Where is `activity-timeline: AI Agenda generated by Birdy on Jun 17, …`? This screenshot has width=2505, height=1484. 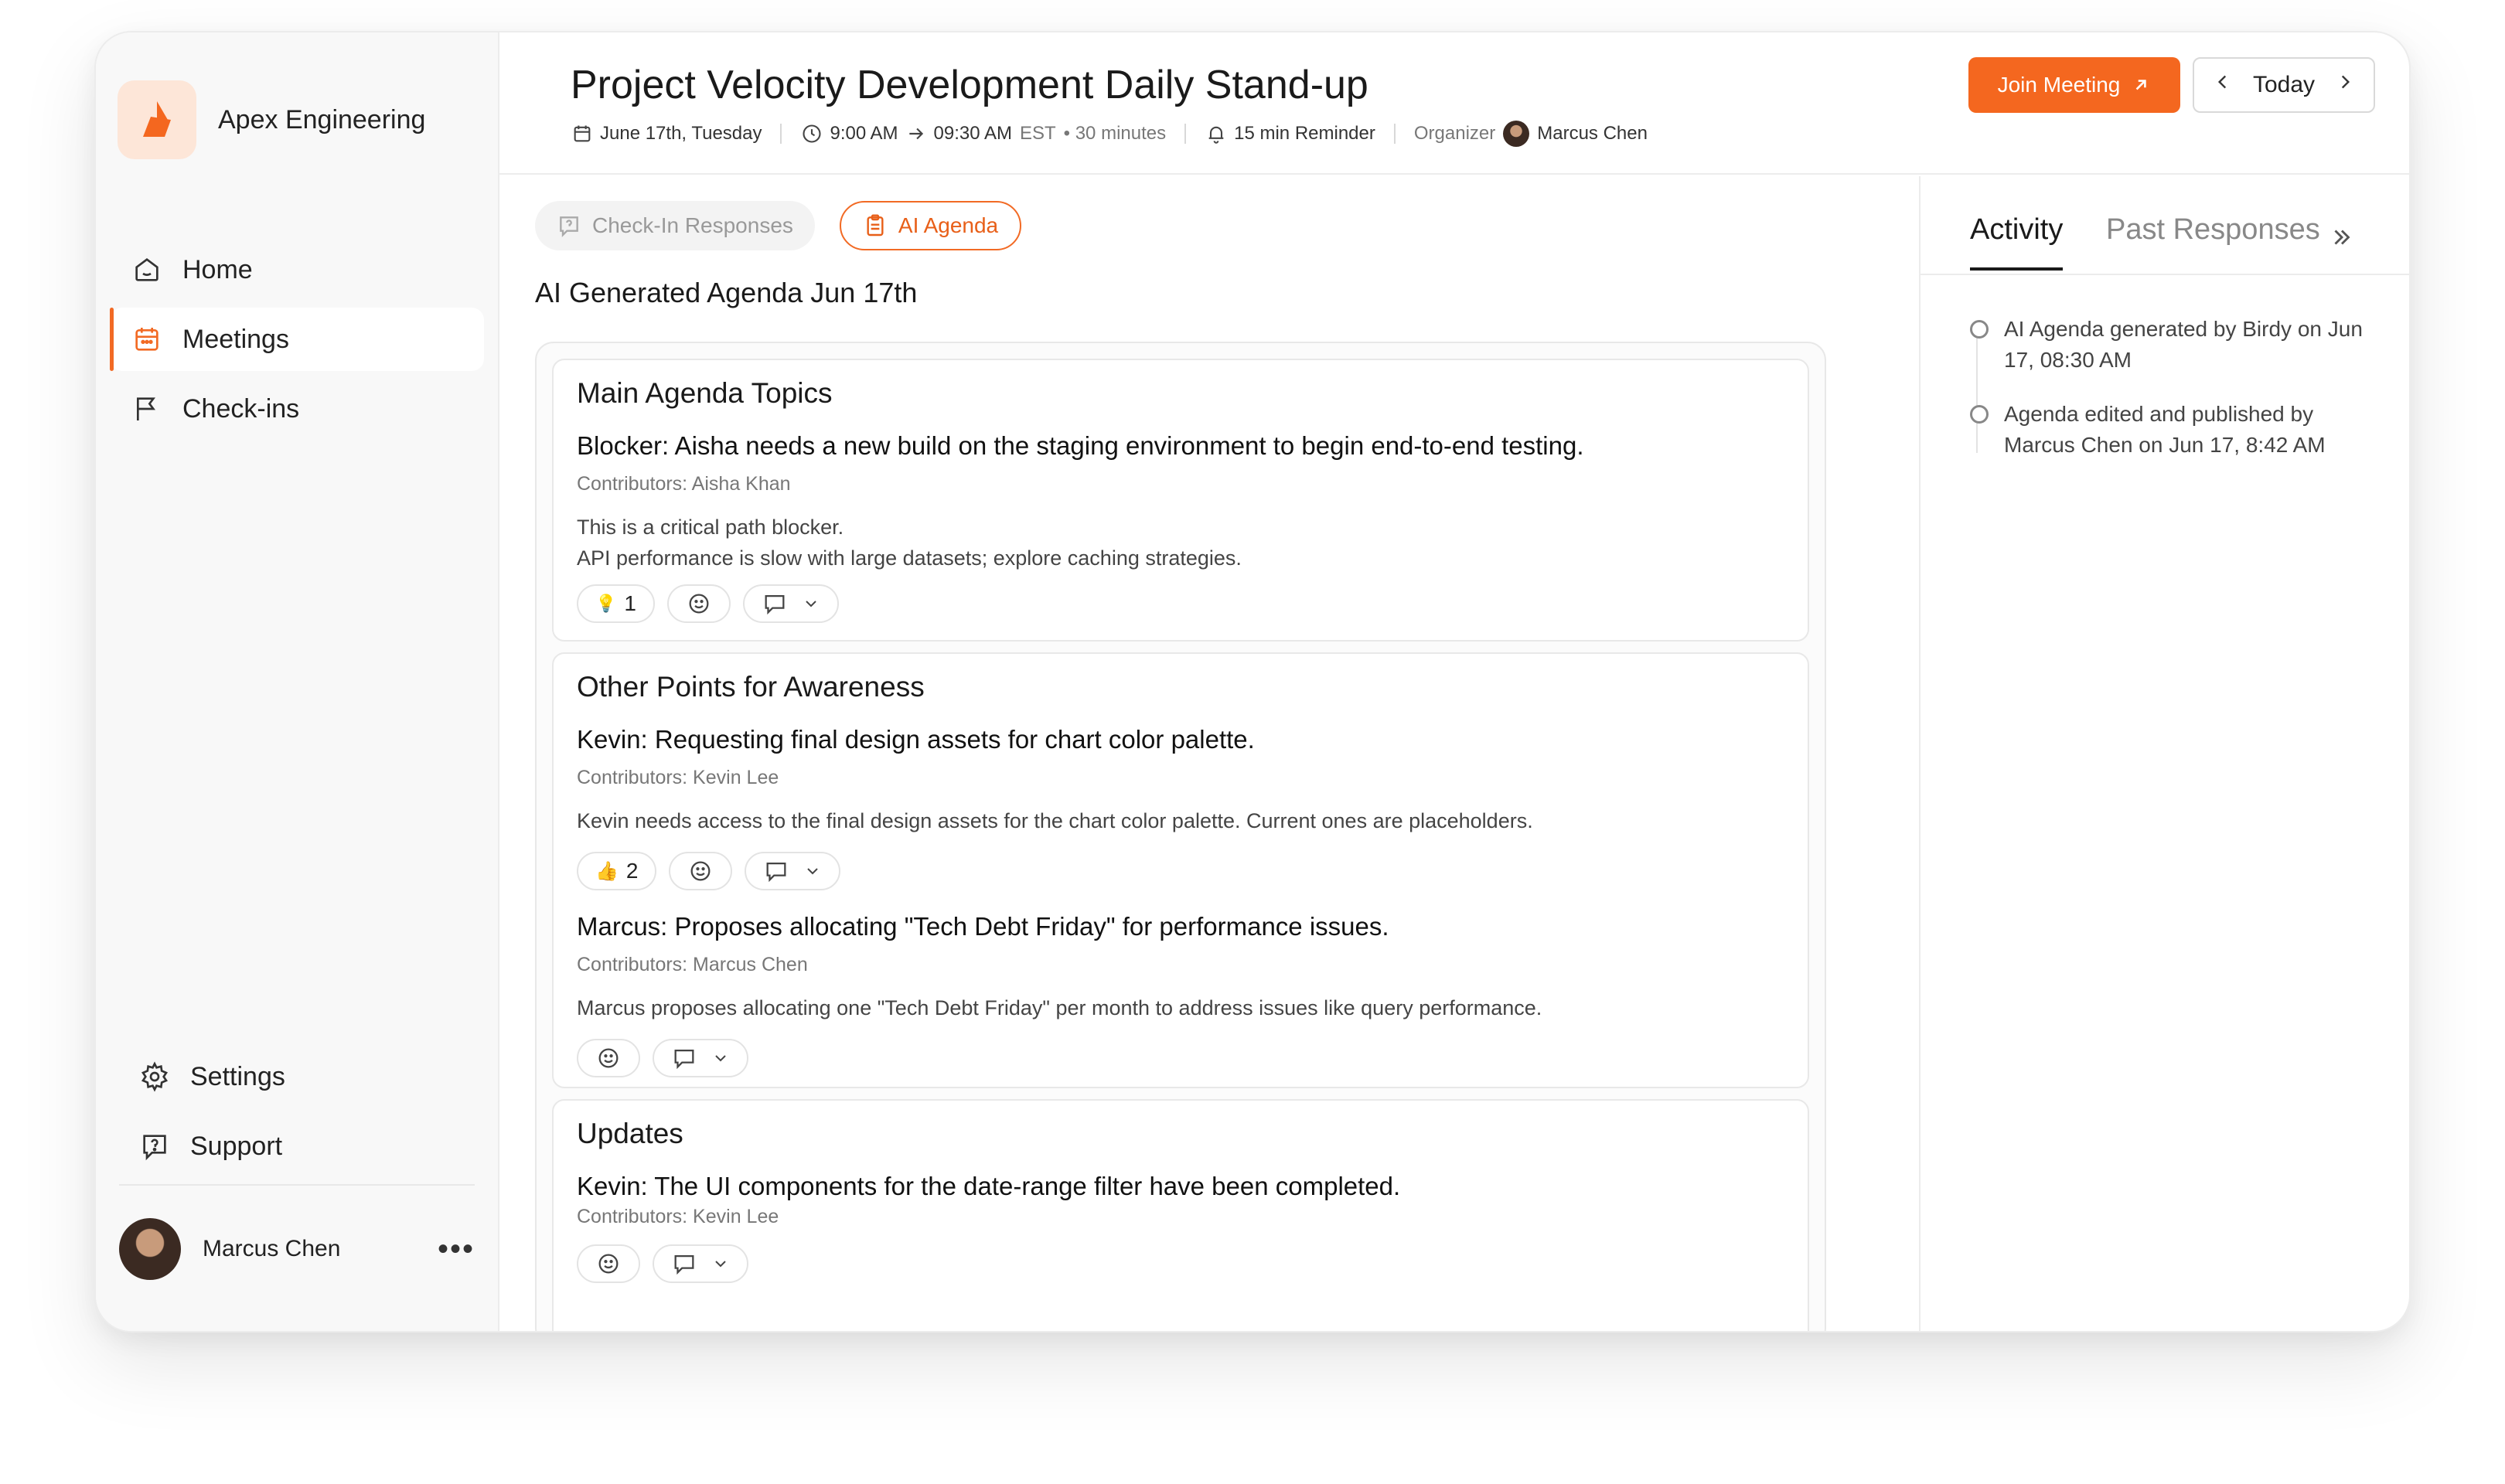 activity-timeline: AI Agenda generated by Birdy on Jun 17, … is located at coordinates (2166, 399).